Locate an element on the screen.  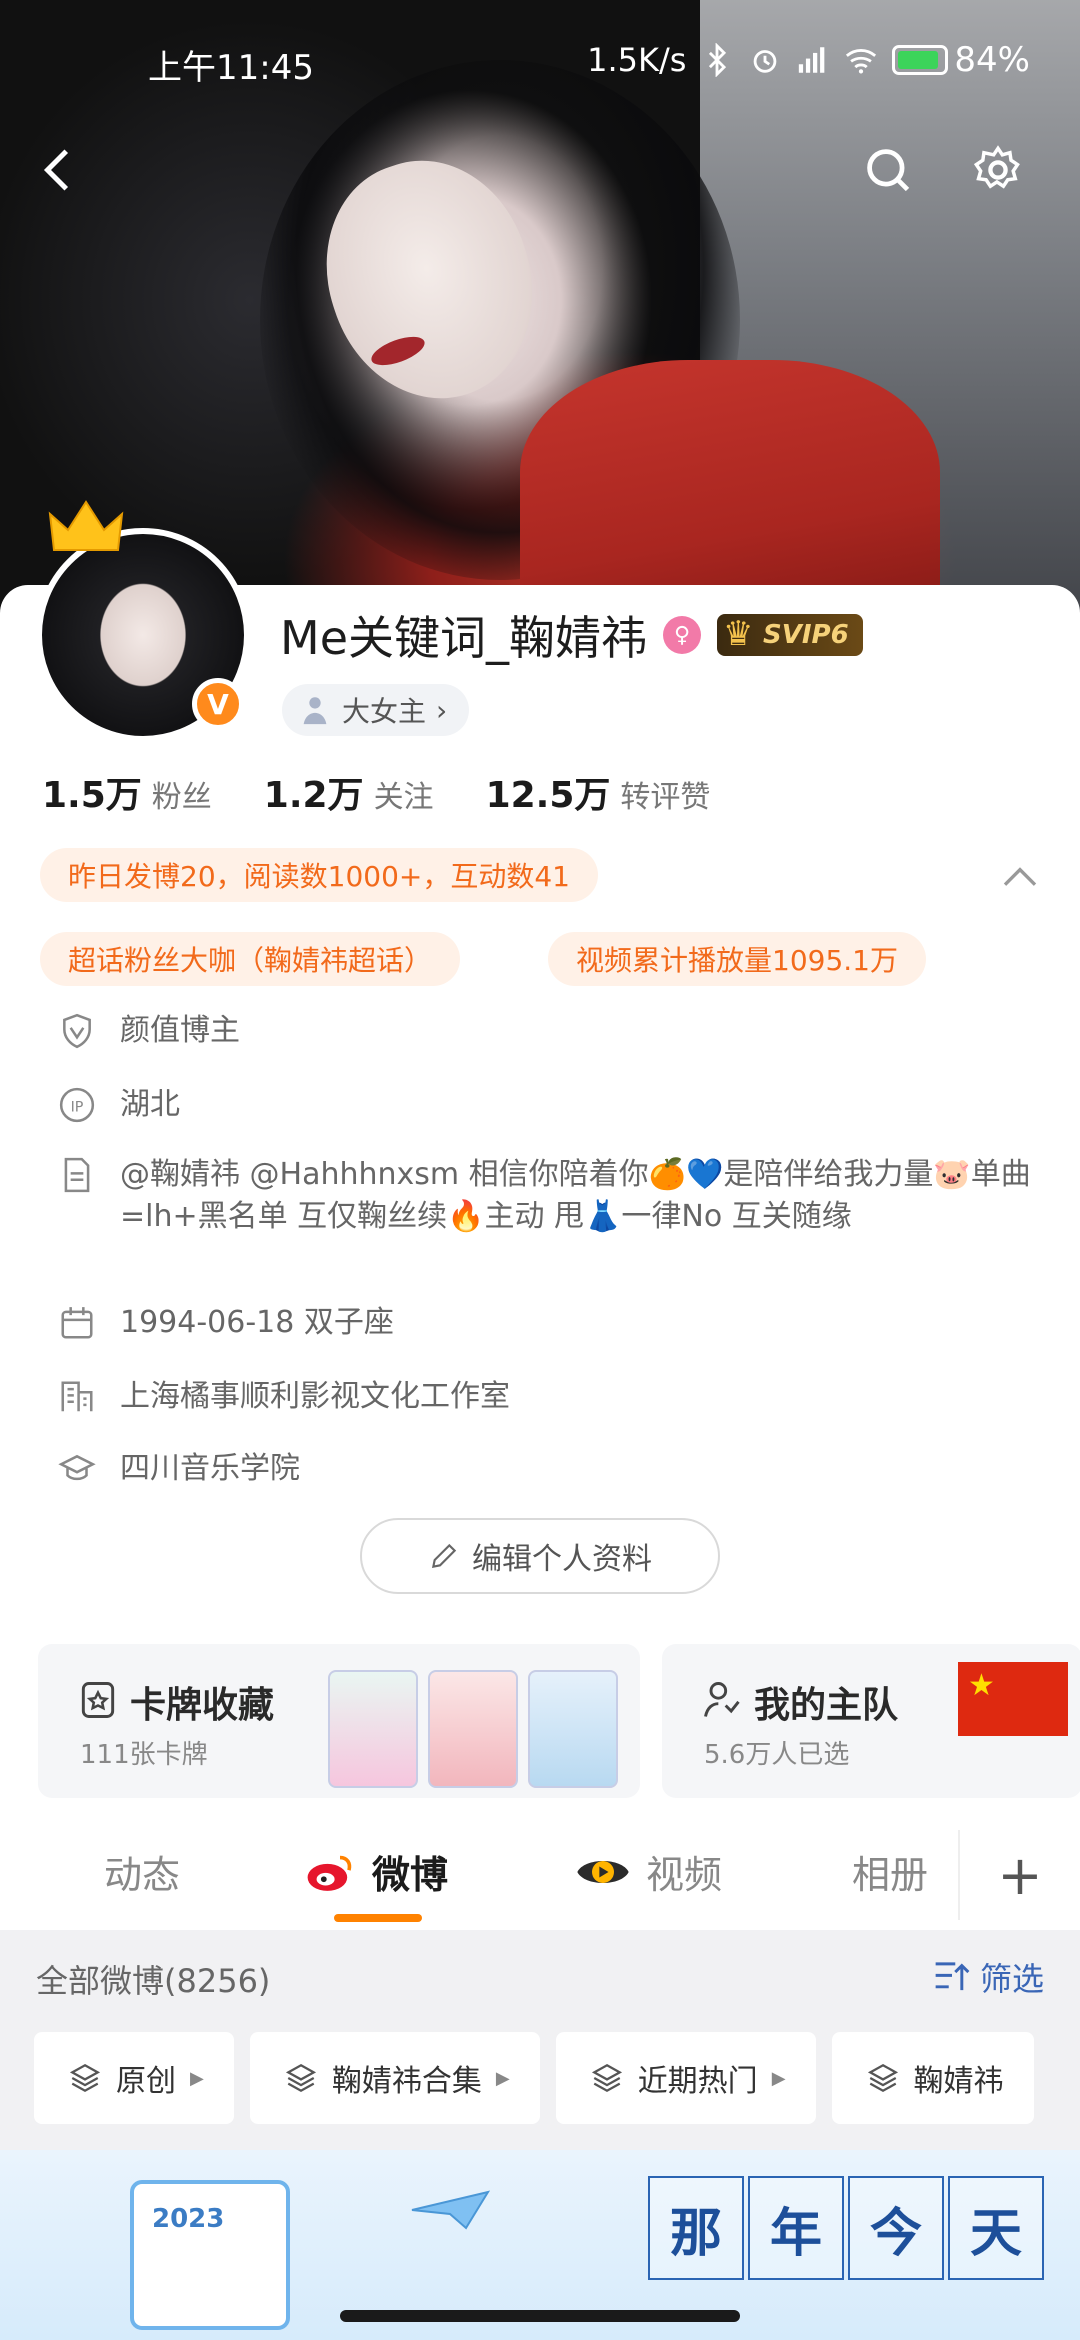
edit-profile-button: 编辑个人资料 is located at coordinates (540, 1556).